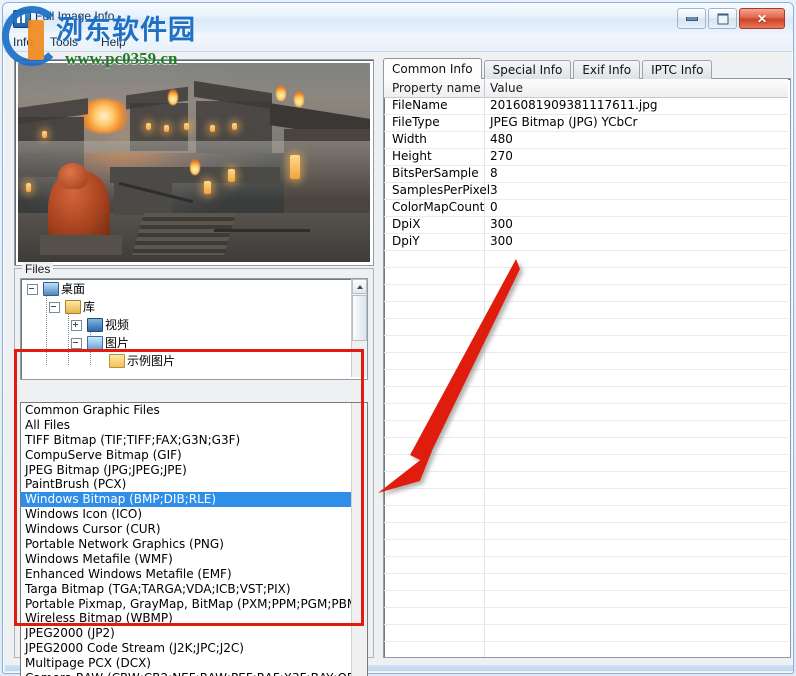 The height and width of the screenshot is (676, 796). What do you see at coordinates (194, 574) in the screenshot?
I see `dropdown-item: Enhanced Windows Metafile (EMF)` at bounding box center [194, 574].